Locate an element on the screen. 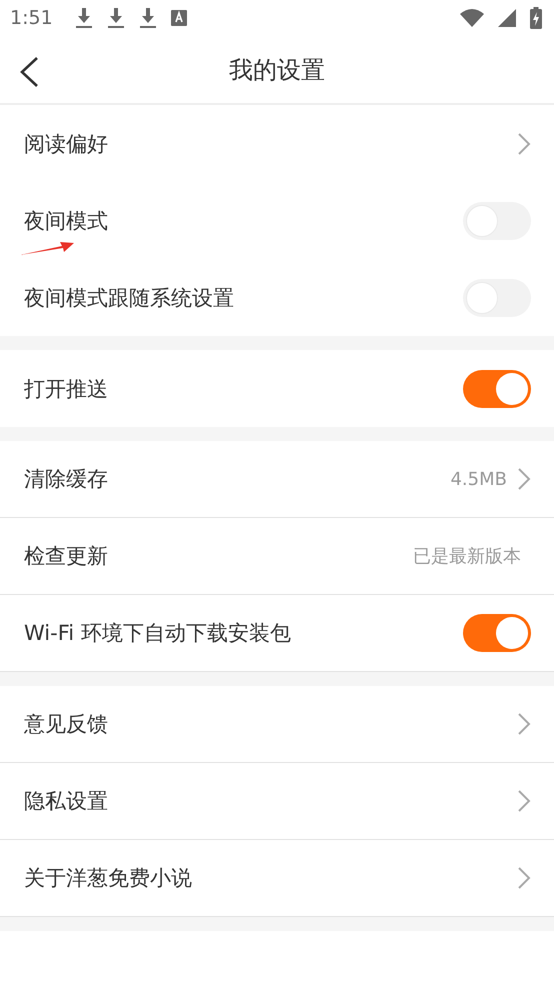 This screenshot has height=984, width=554. battery-icon is located at coordinates (536, 18).